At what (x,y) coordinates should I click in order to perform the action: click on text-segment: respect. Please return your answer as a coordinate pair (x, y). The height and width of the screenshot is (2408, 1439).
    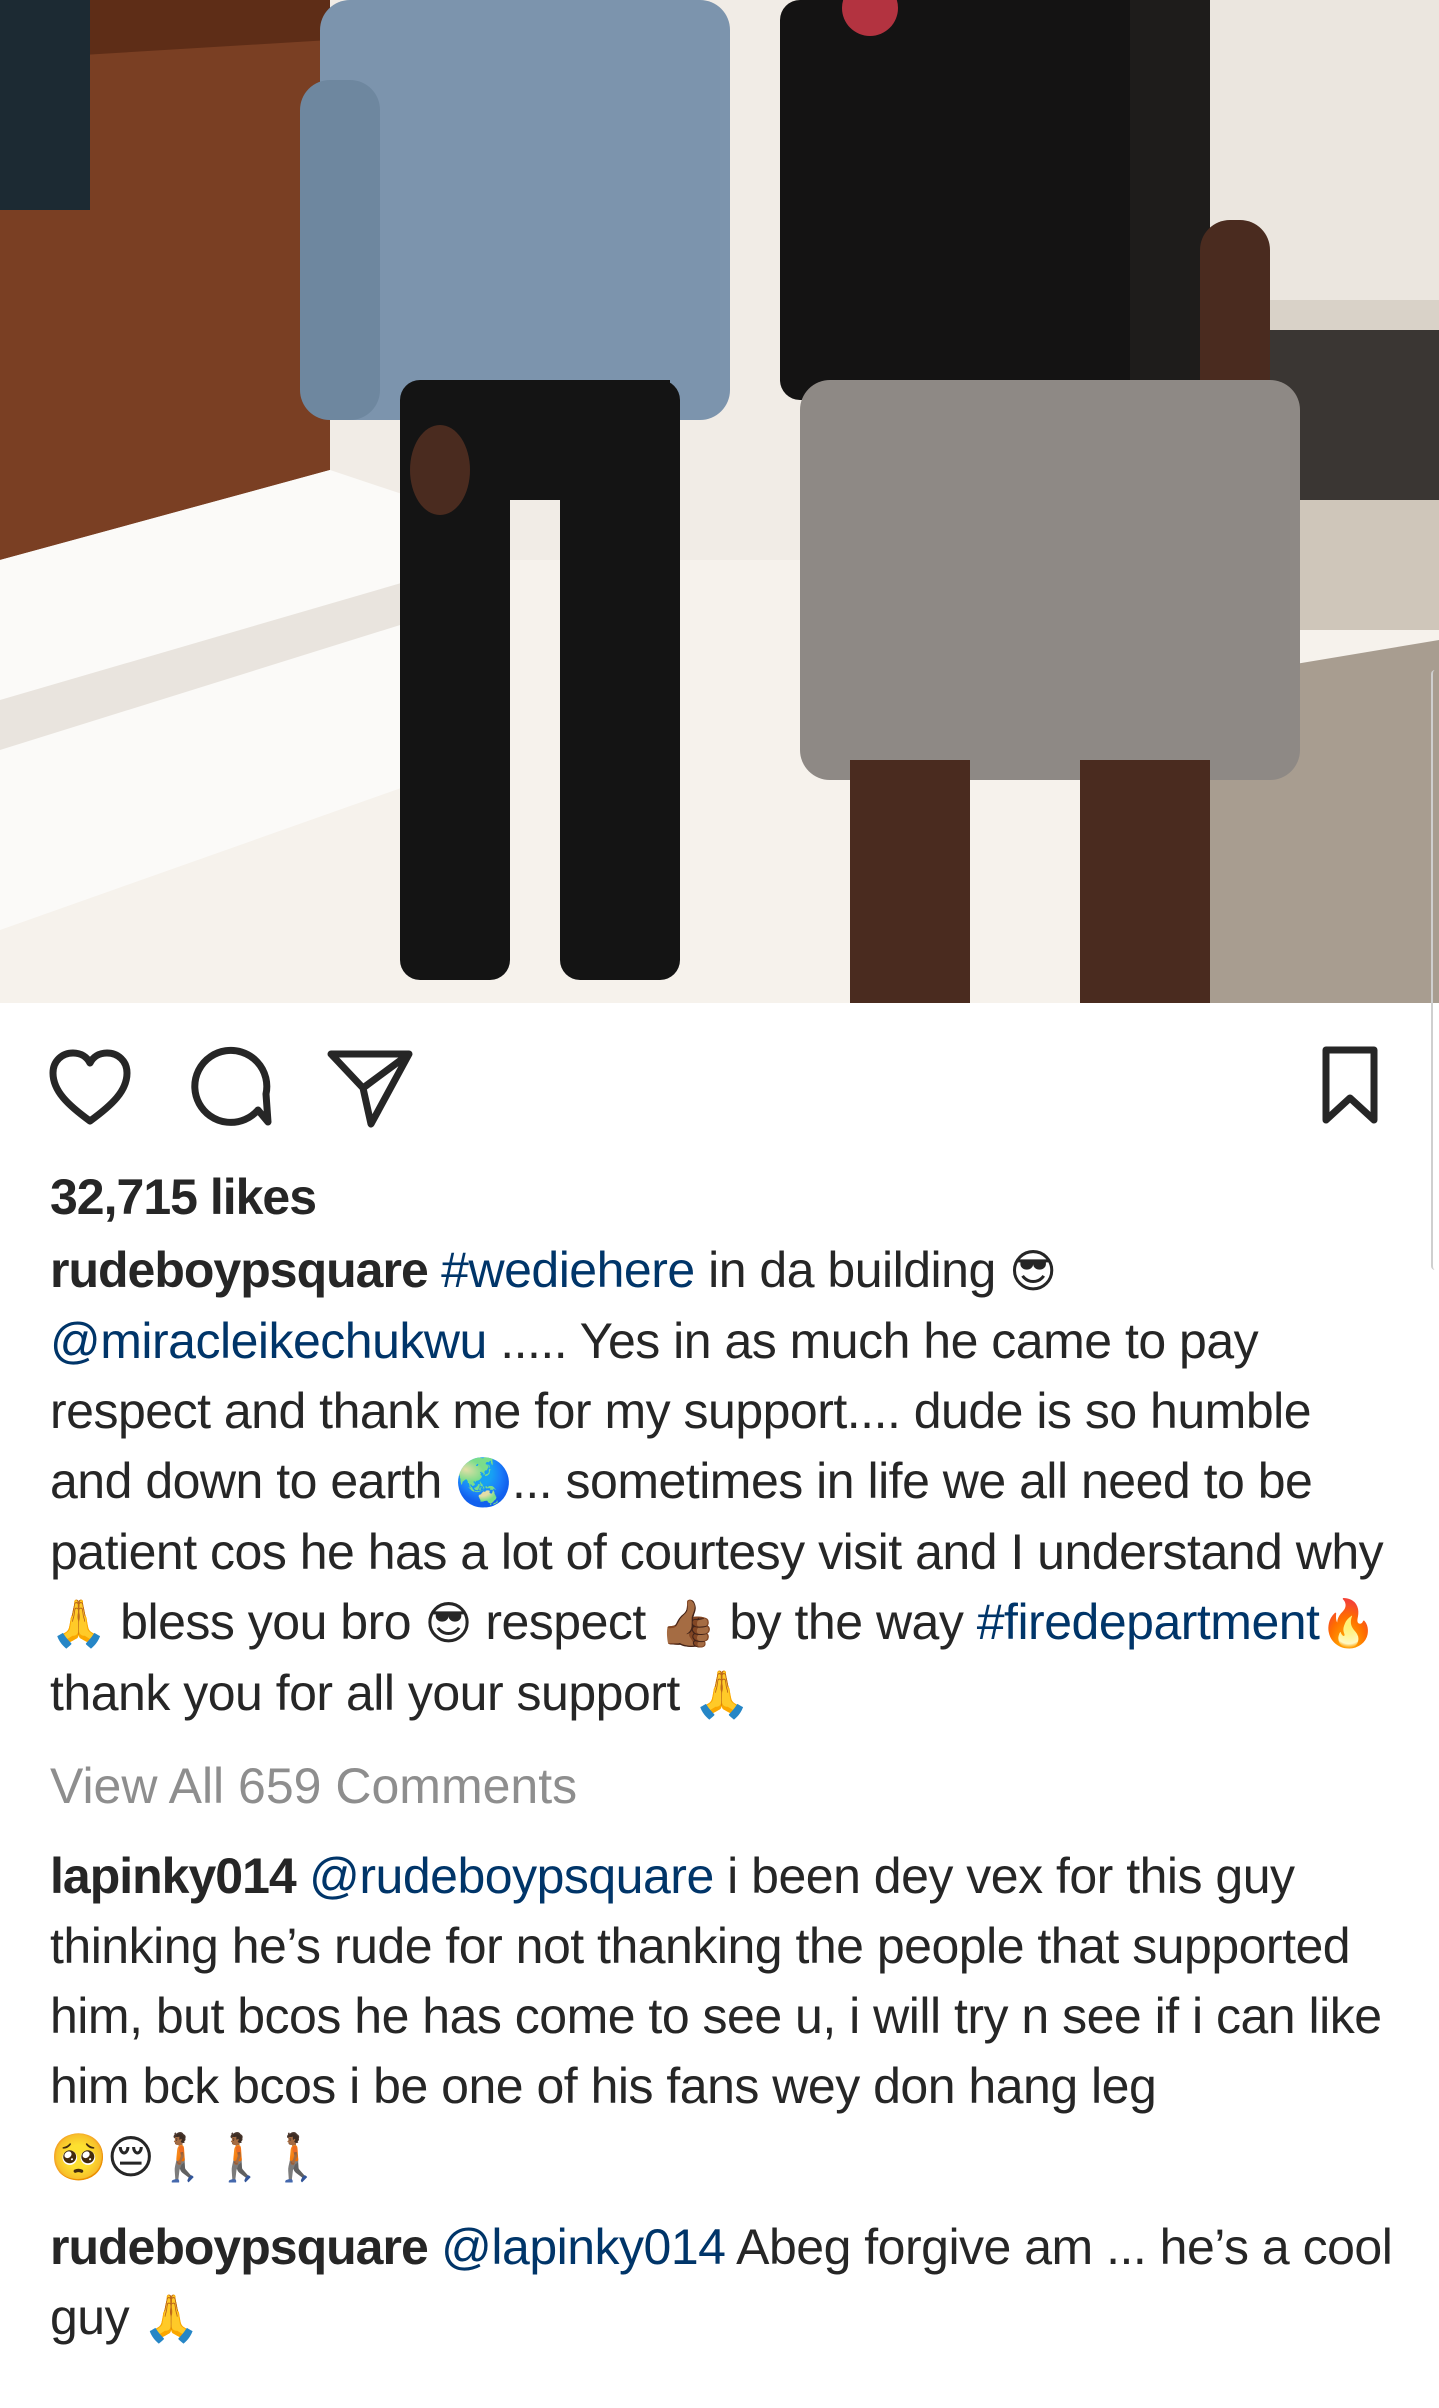
    Looking at the image, I should click on (565, 1622).